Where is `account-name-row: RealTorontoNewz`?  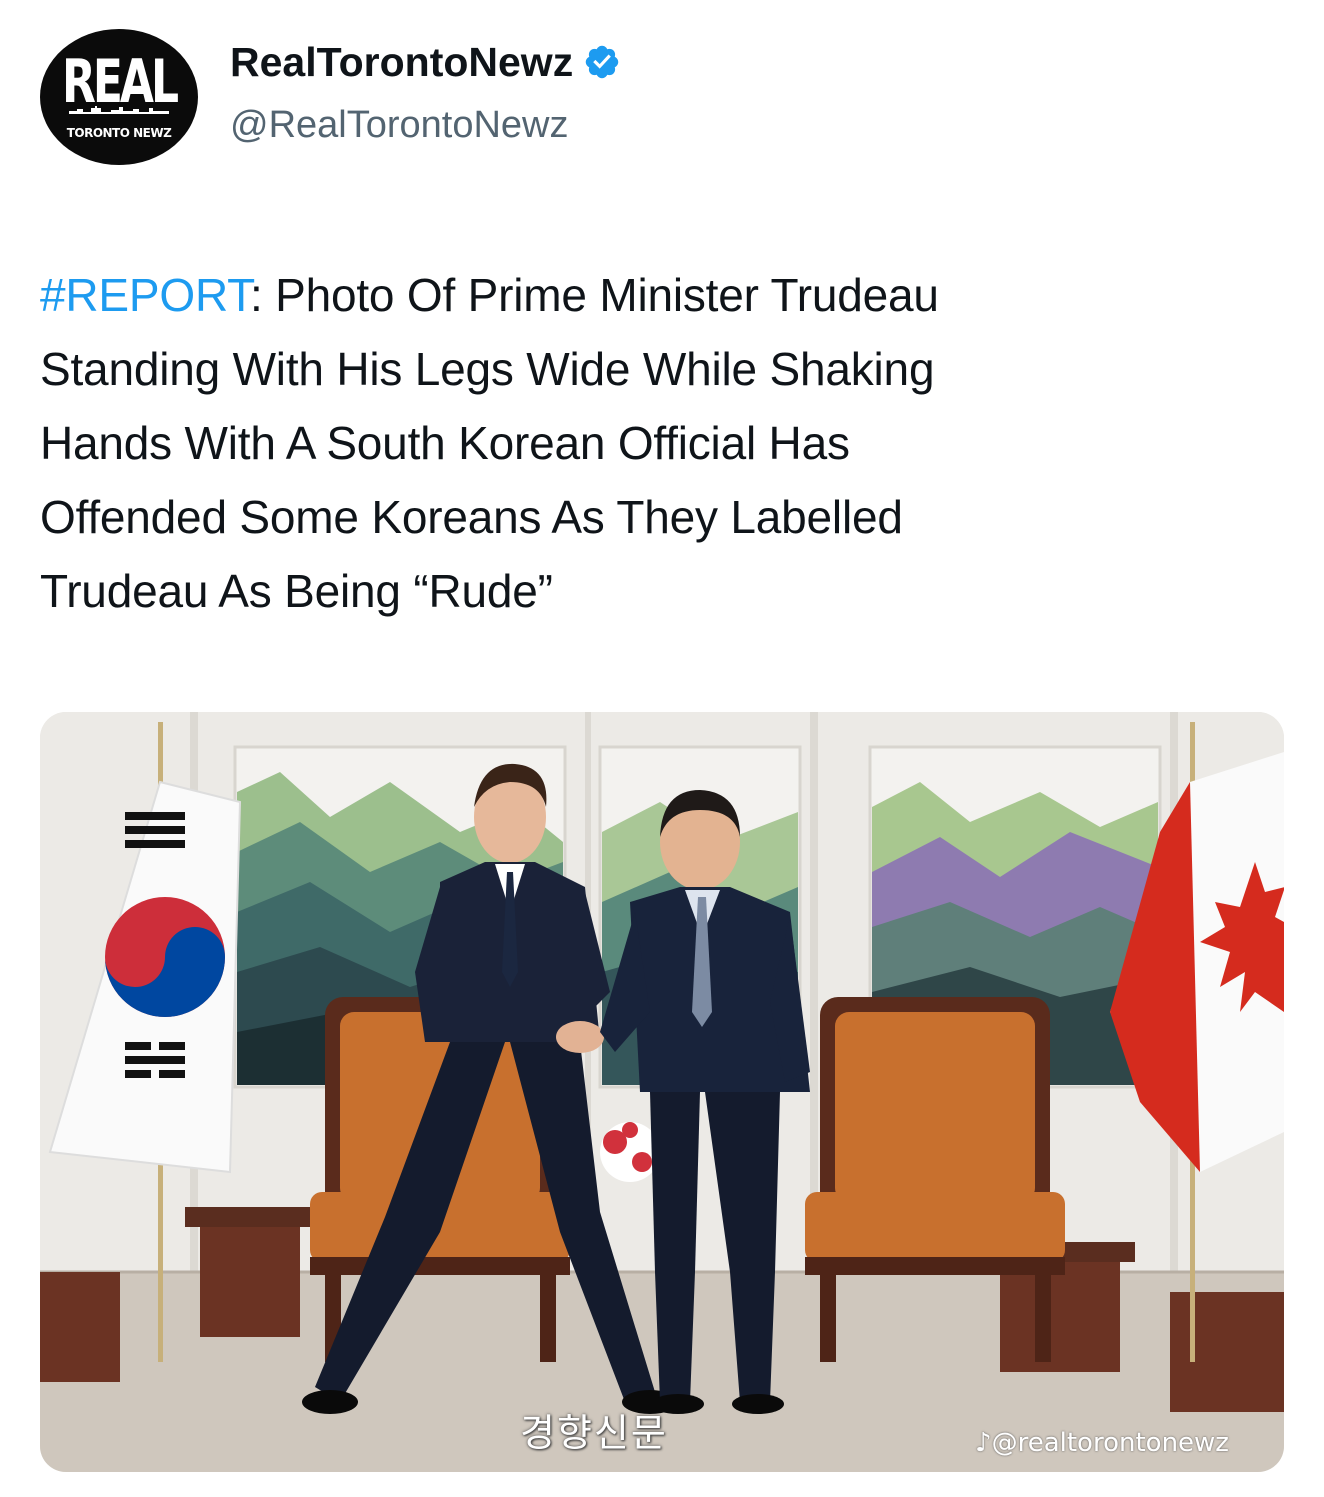 account-name-row: RealTorontoNewz is located at coordinates (425, 62).